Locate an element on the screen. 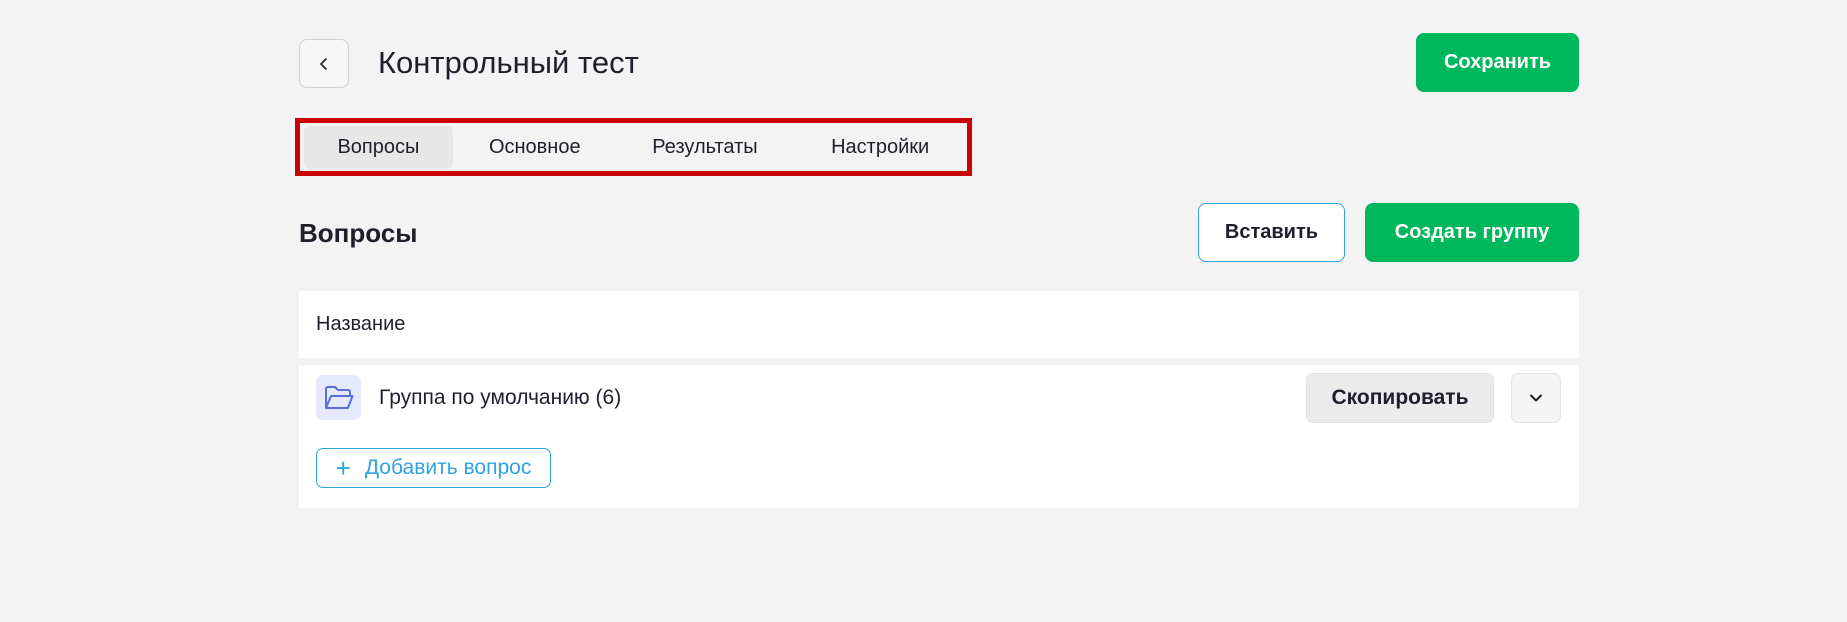  chevron-left-icon is located at coordinates (323, 63).